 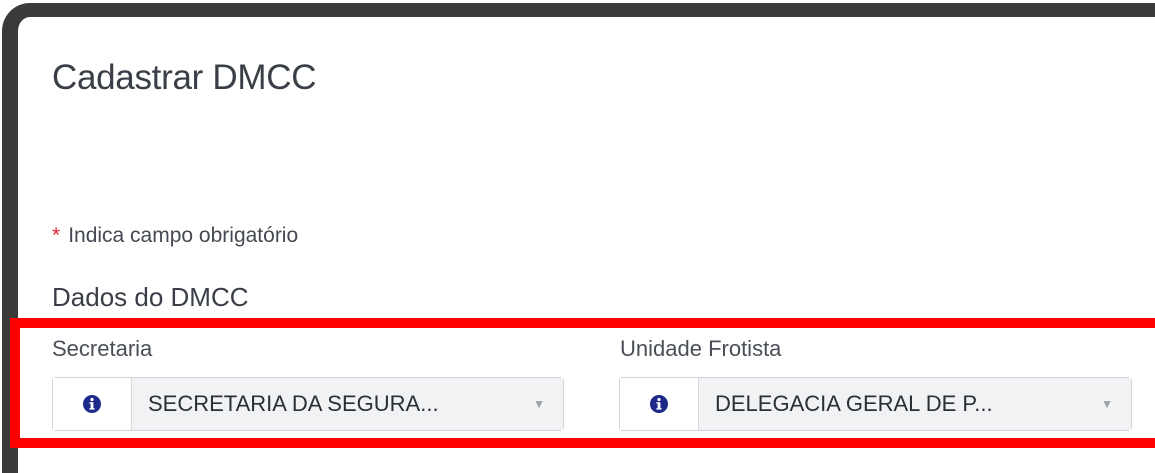 I want to click on page-title: Cadastrar DMCC, so click(x=184, y=77).